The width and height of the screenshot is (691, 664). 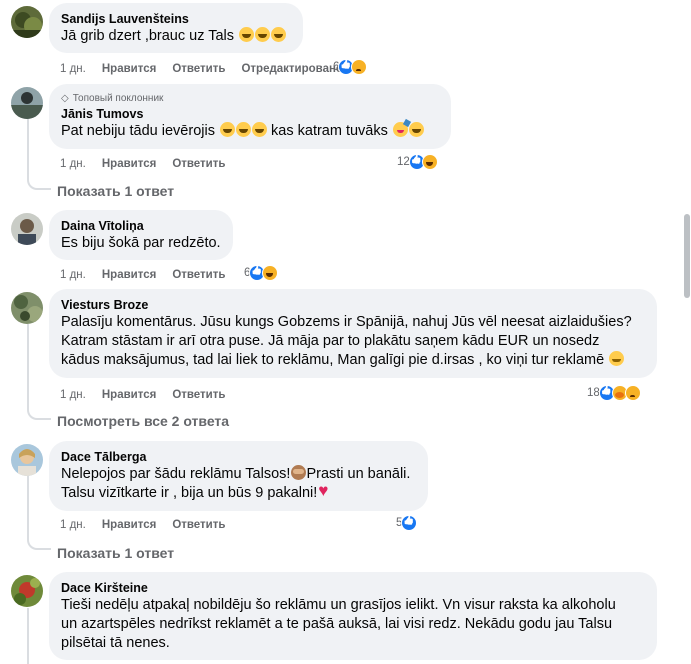 What do you see at coordinates (238, 457) in the screenshot?
I see `comment-author: Dace Tālberga` at bounding box center [238, 457].